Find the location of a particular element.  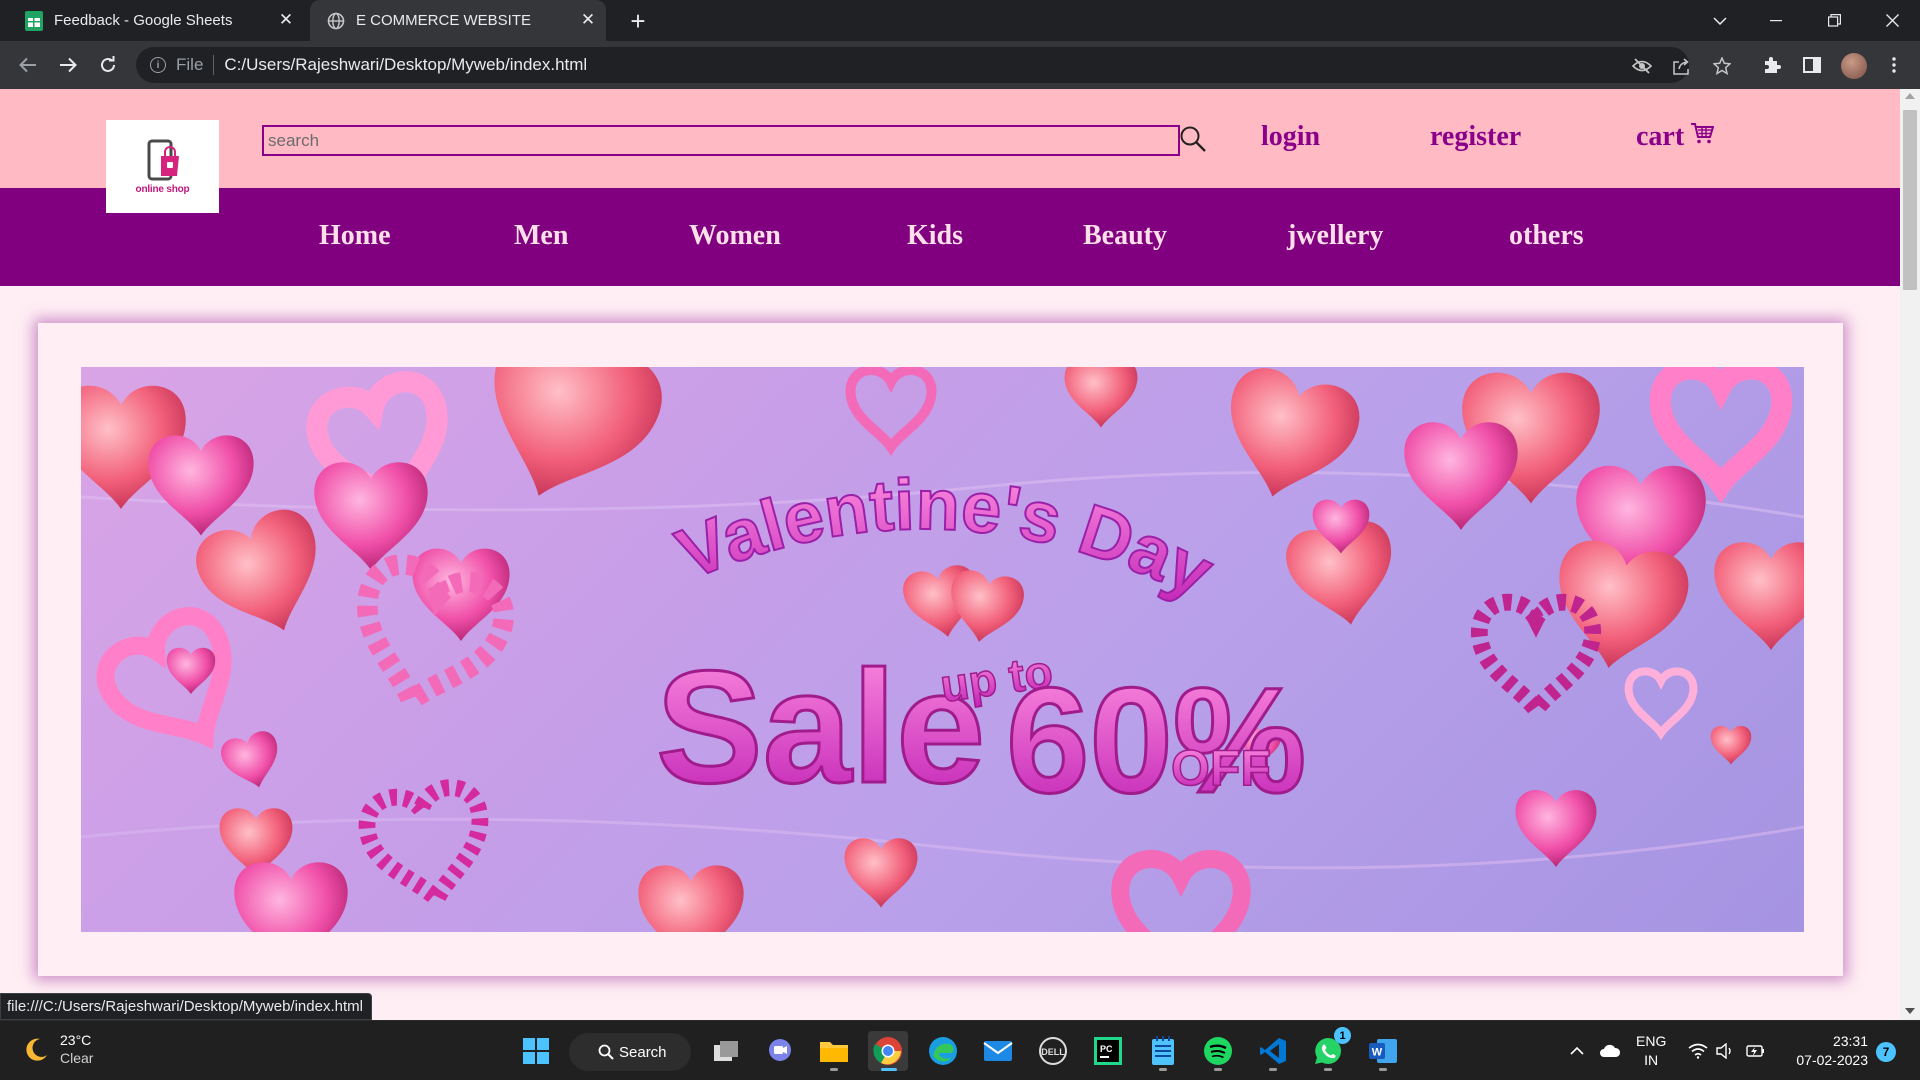

eye-slash-icon is located at coordinates (1642, 66).